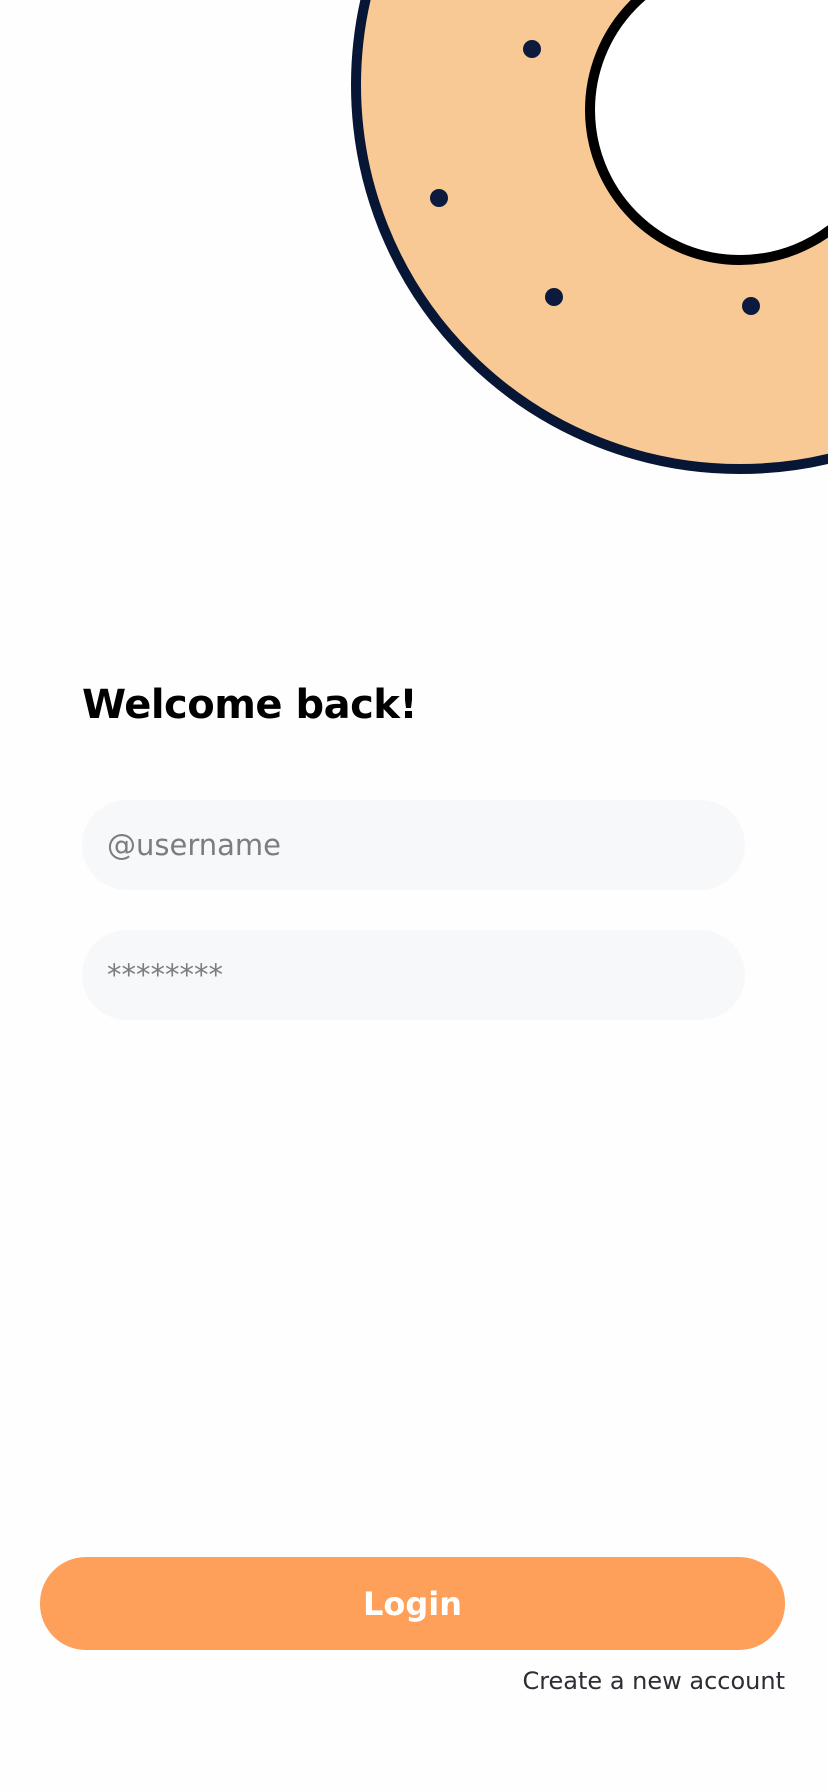 The width and height of the screenshot is (828, 1792). I want to click on password-input, so click(413, 975).